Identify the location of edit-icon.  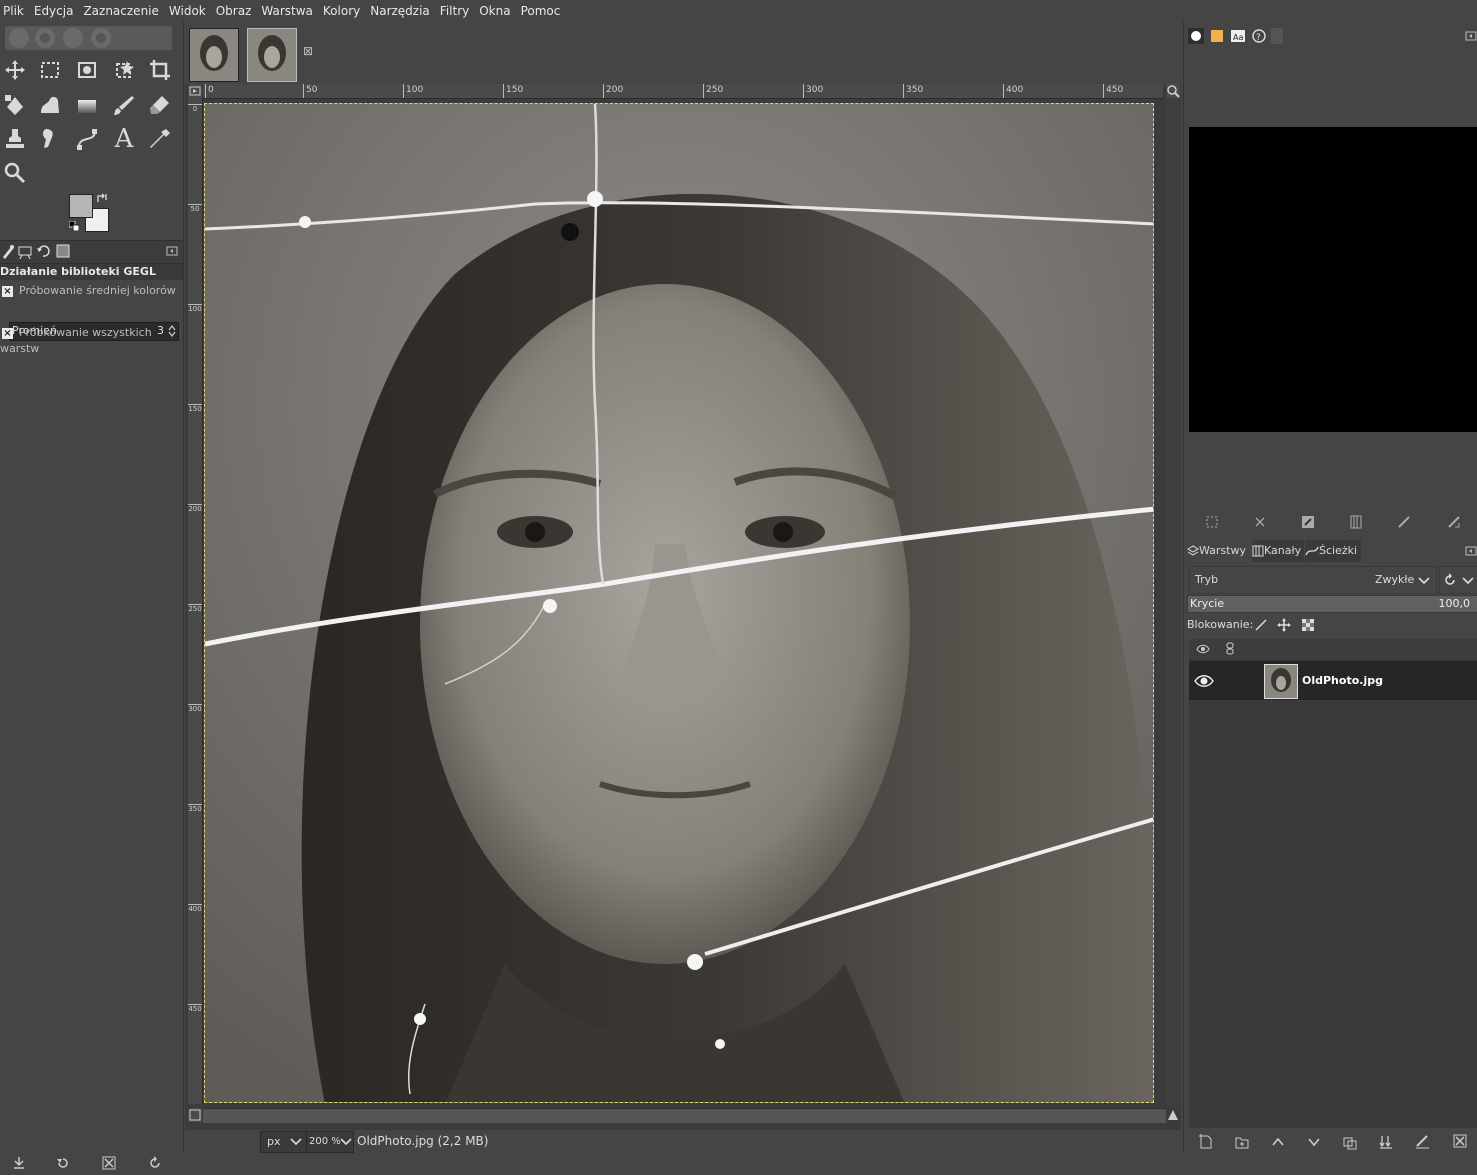
(1308, 523).